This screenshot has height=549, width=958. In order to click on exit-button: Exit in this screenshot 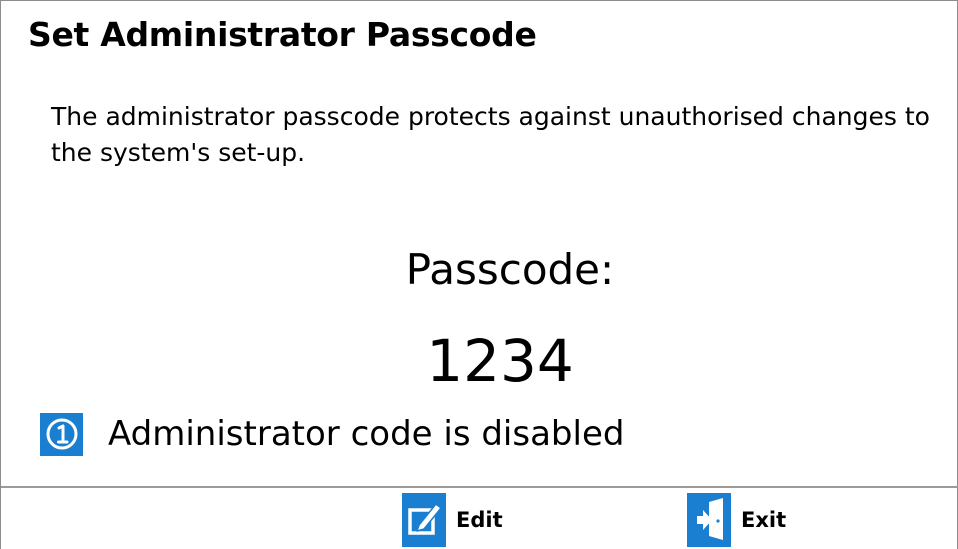, I will do `click(736, 520)`.